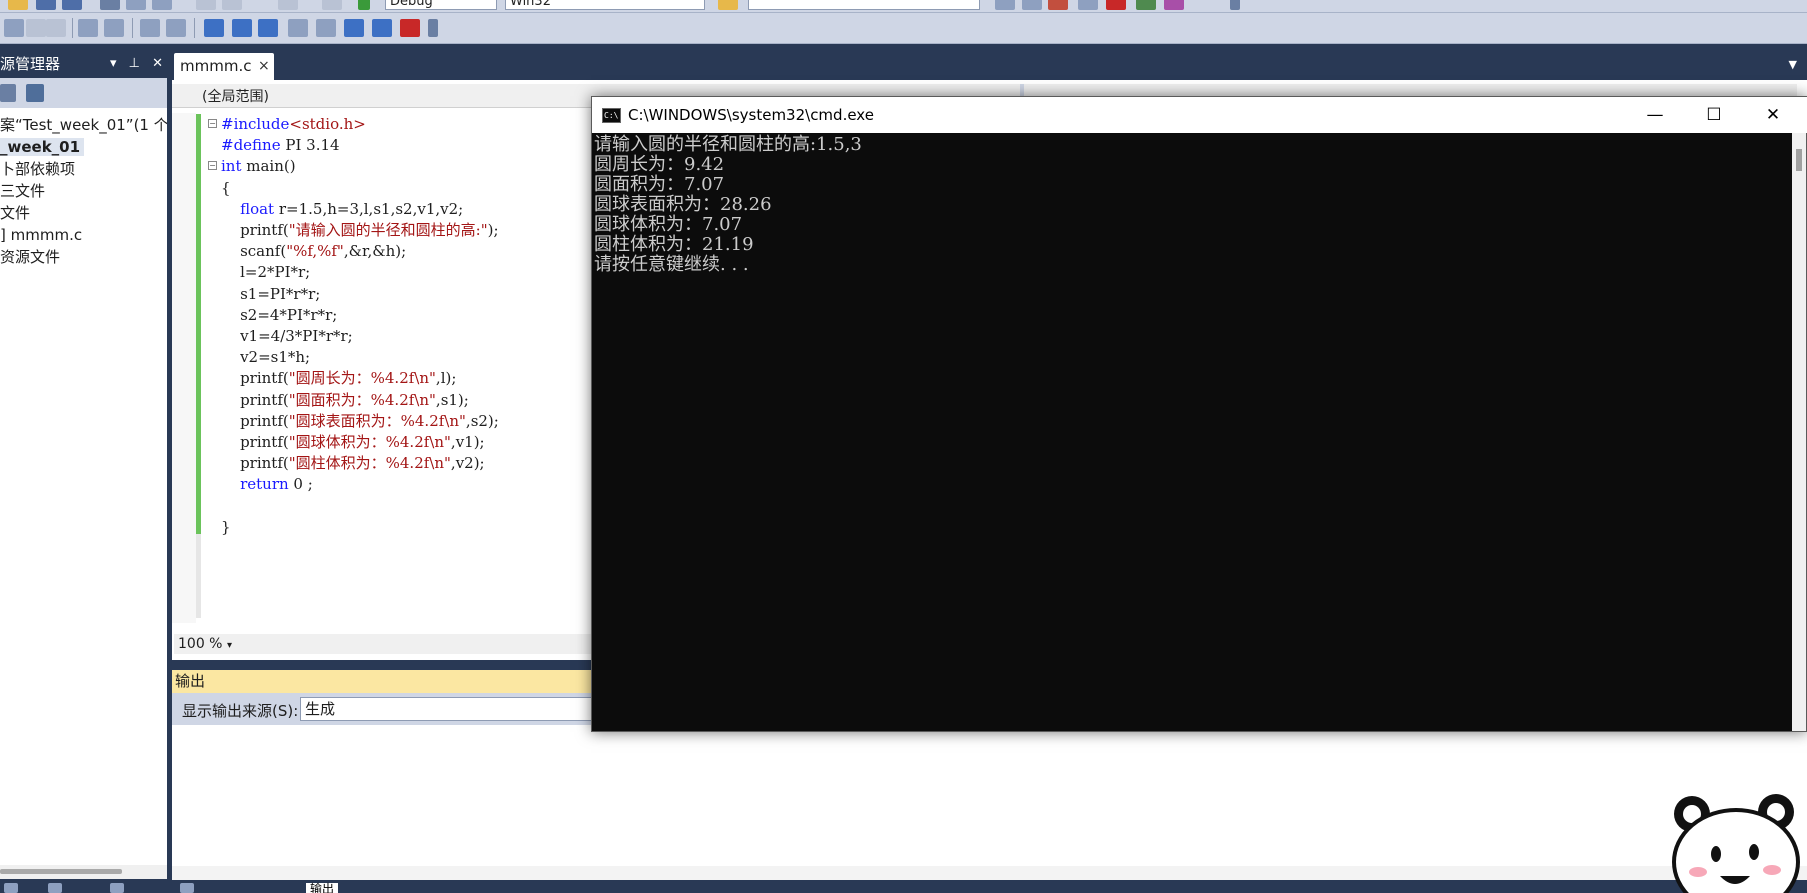 The width and height of the screenshot is (1807, 893). I want to click on tab-output: 输出, so click(322, 888).